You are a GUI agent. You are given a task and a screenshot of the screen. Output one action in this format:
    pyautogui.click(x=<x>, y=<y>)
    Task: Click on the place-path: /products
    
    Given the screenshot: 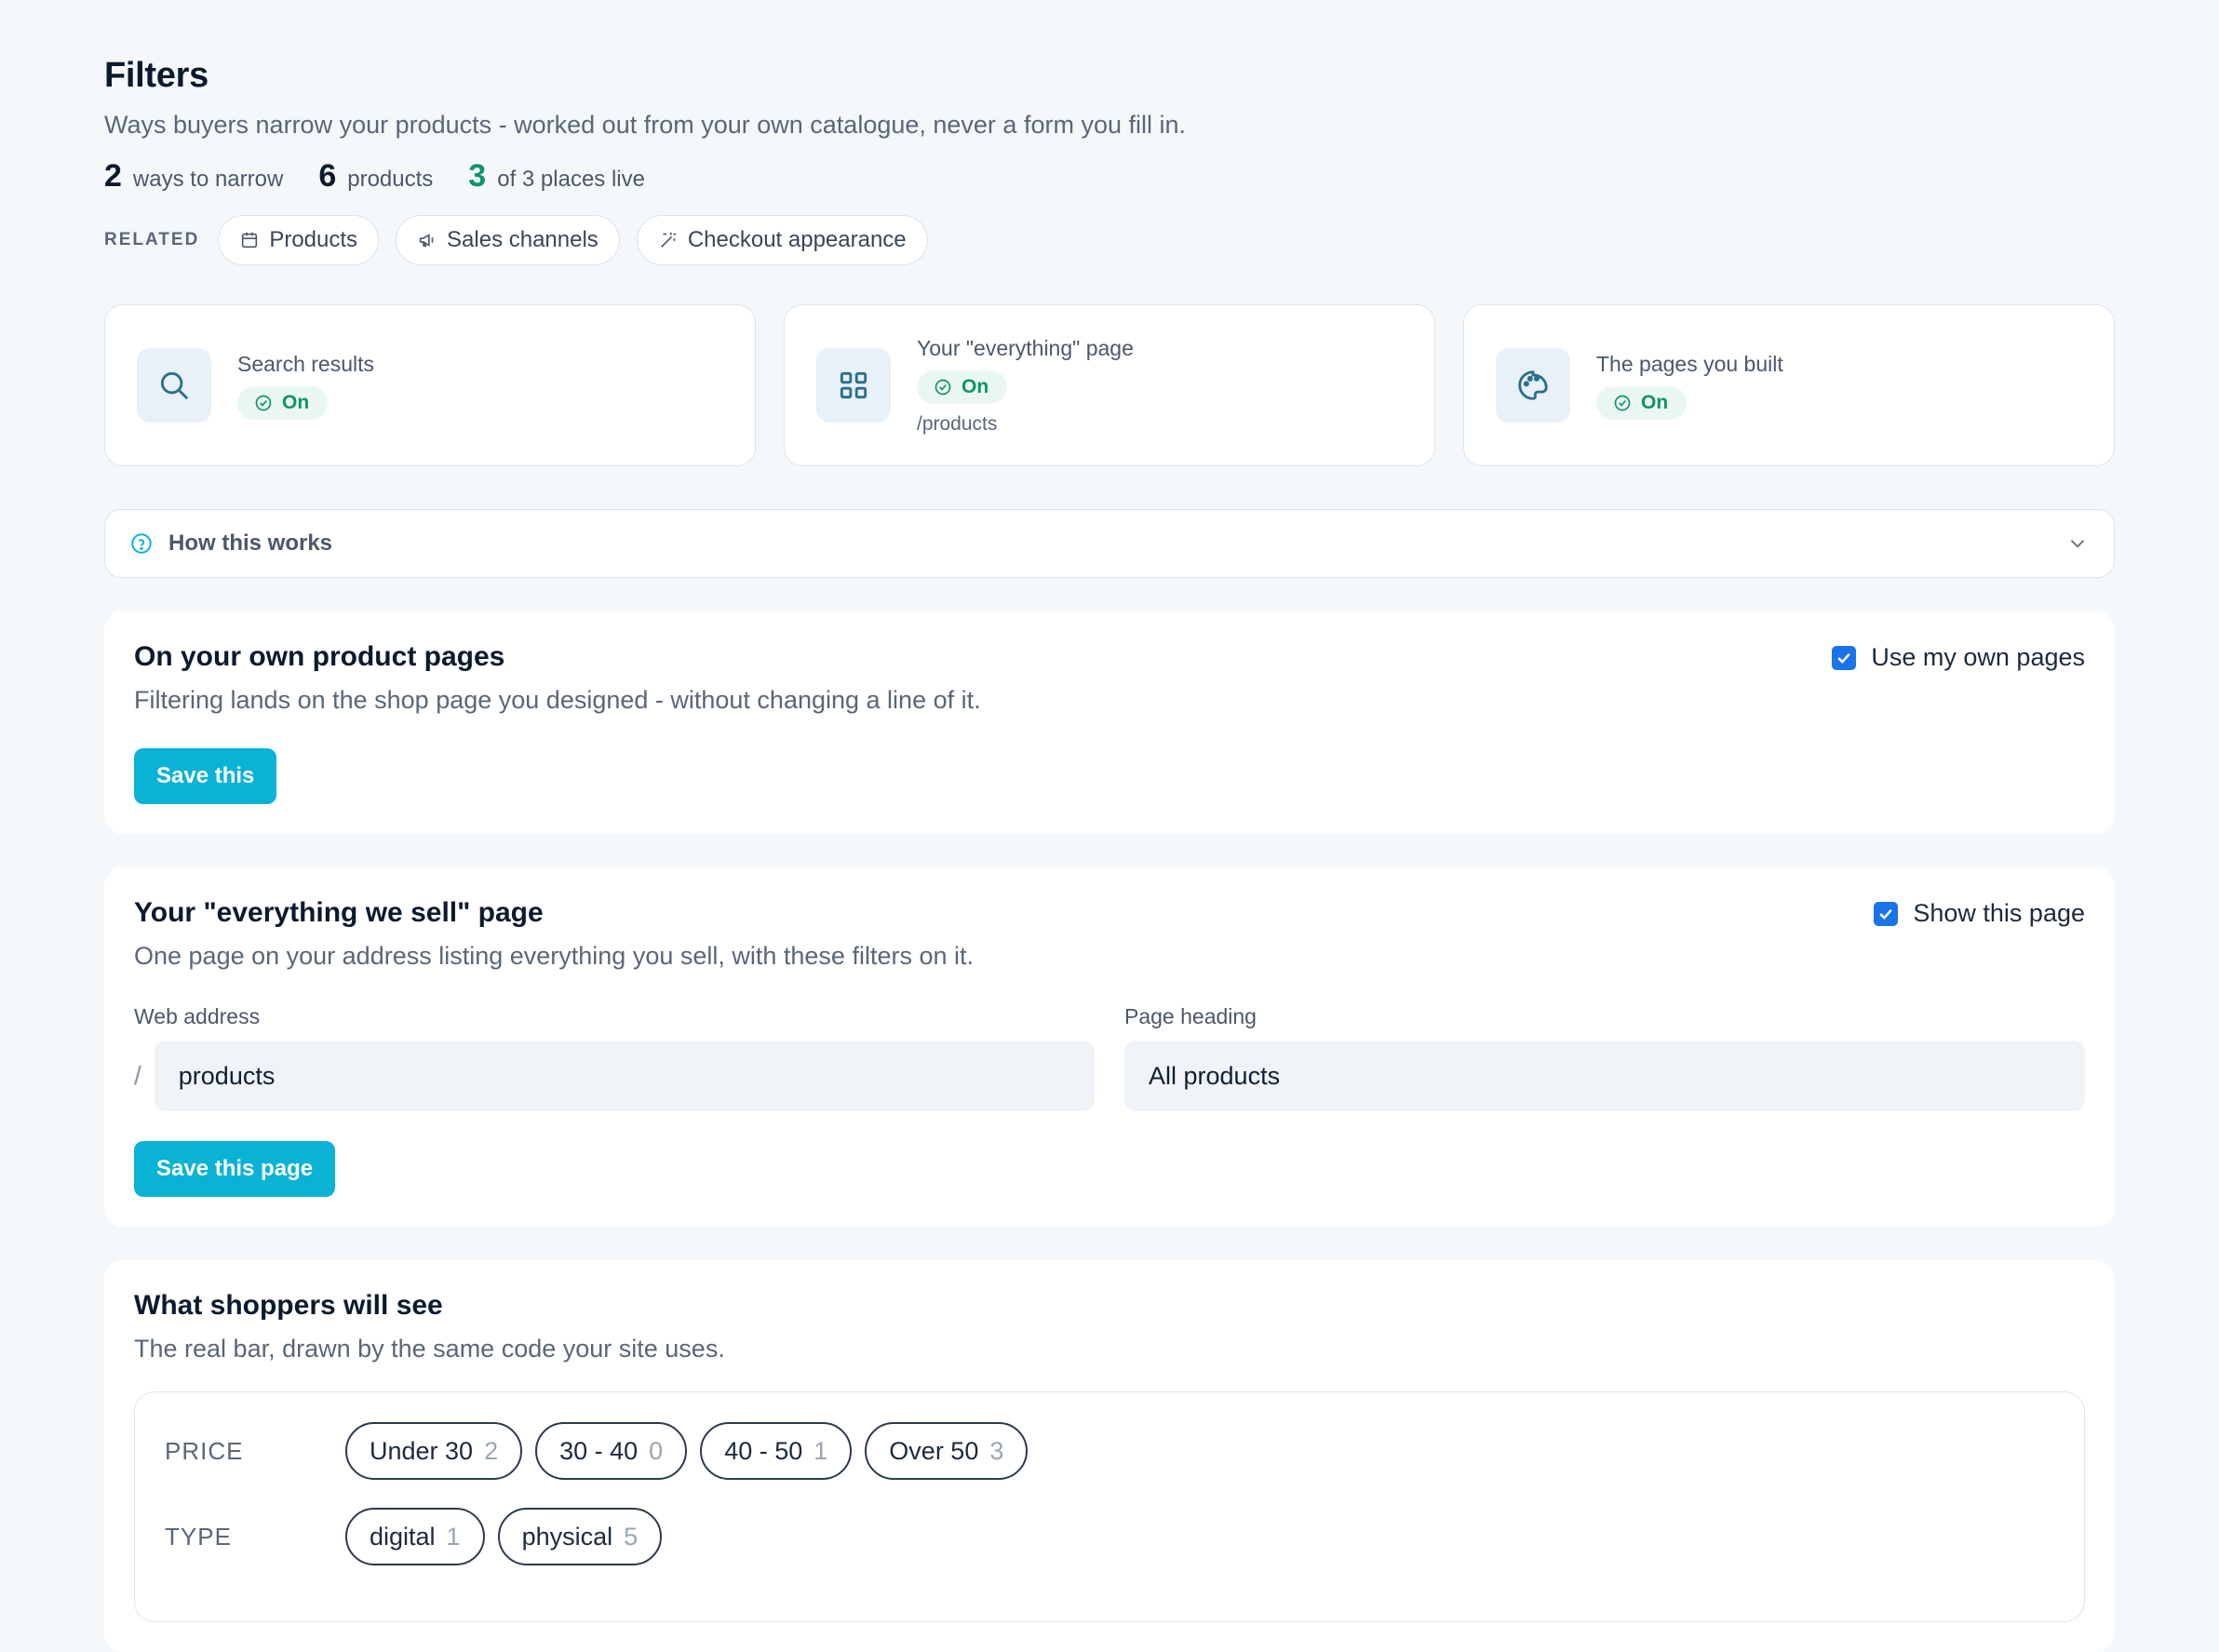 What is the action you would take?
    pyautogui.click(x=958, y=424)
    